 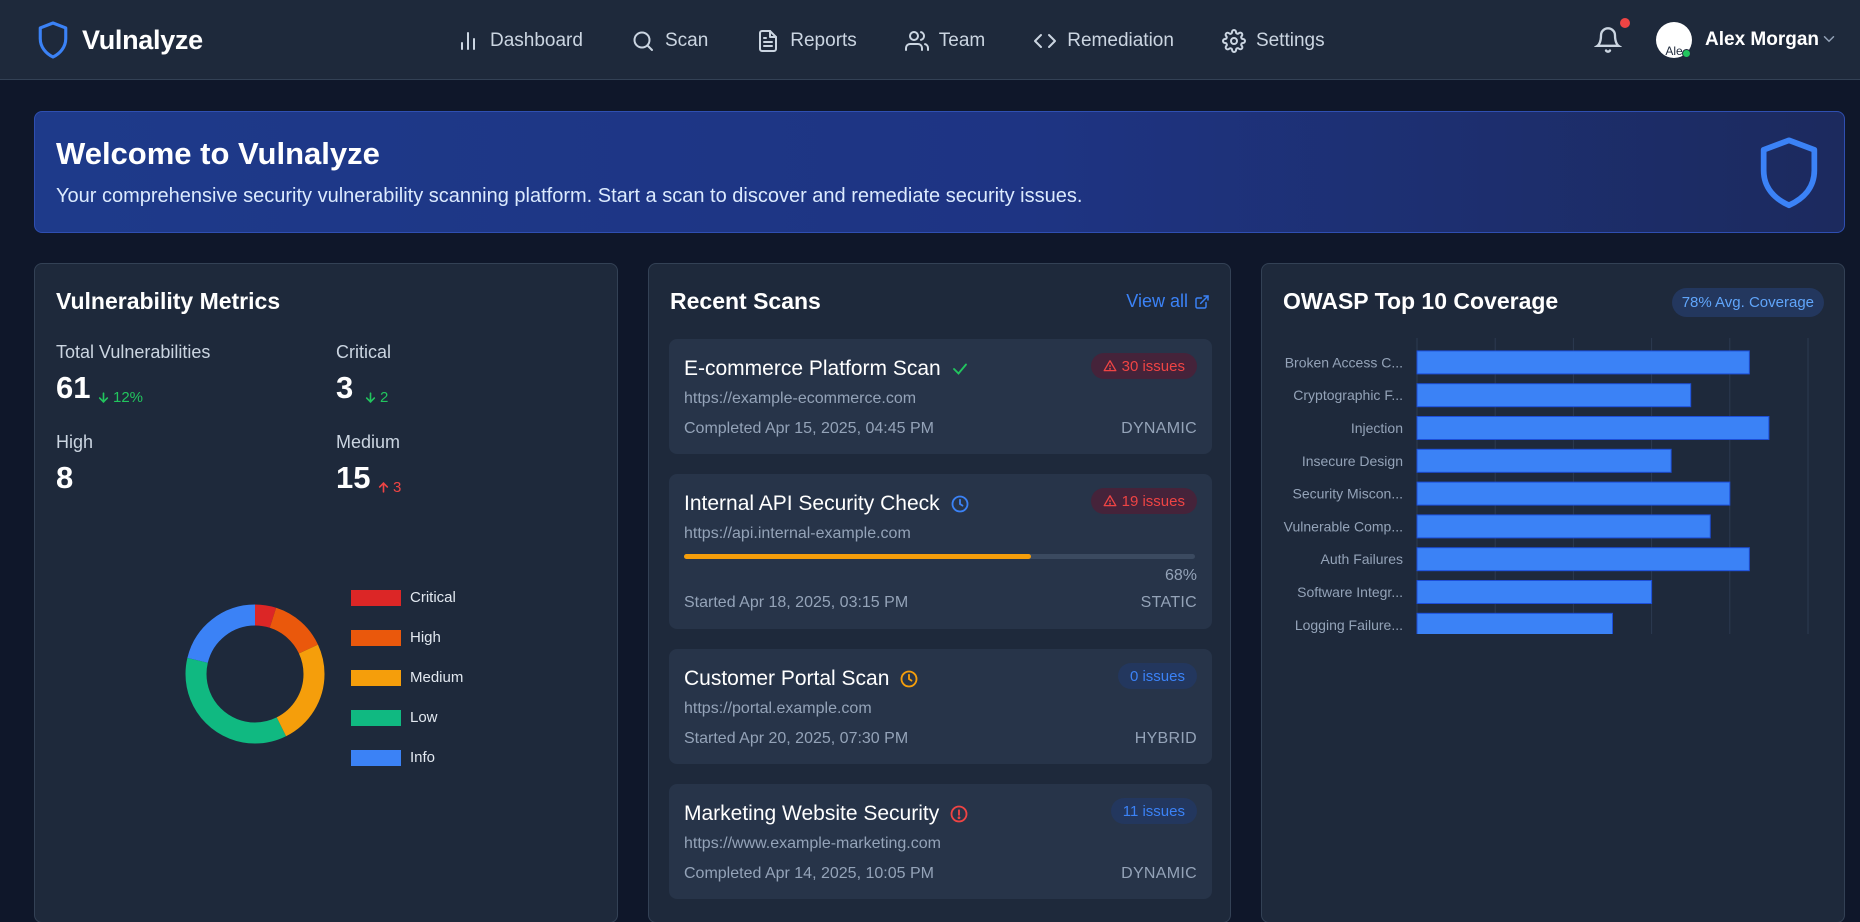 I want to click on issues-count: 0 issues, so click(x=1157, y=676).